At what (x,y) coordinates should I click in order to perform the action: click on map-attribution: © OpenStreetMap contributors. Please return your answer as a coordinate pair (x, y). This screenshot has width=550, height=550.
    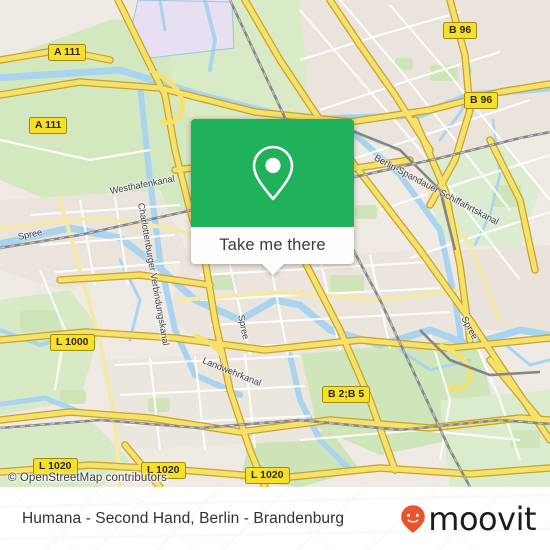
    Looking at the image, I should click on (87, 478).